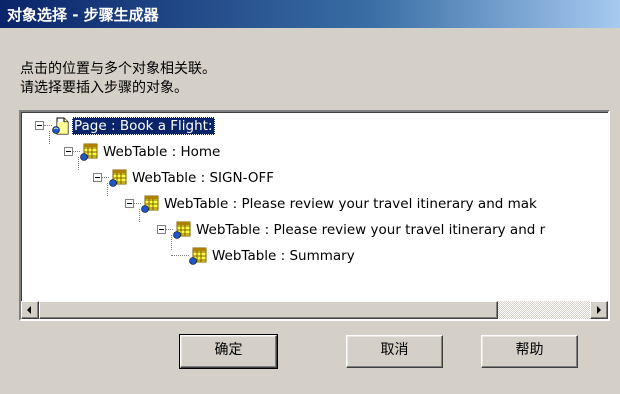 The image size is (620, 394). I want to click on scroll-left-icon, so click(30, 310).